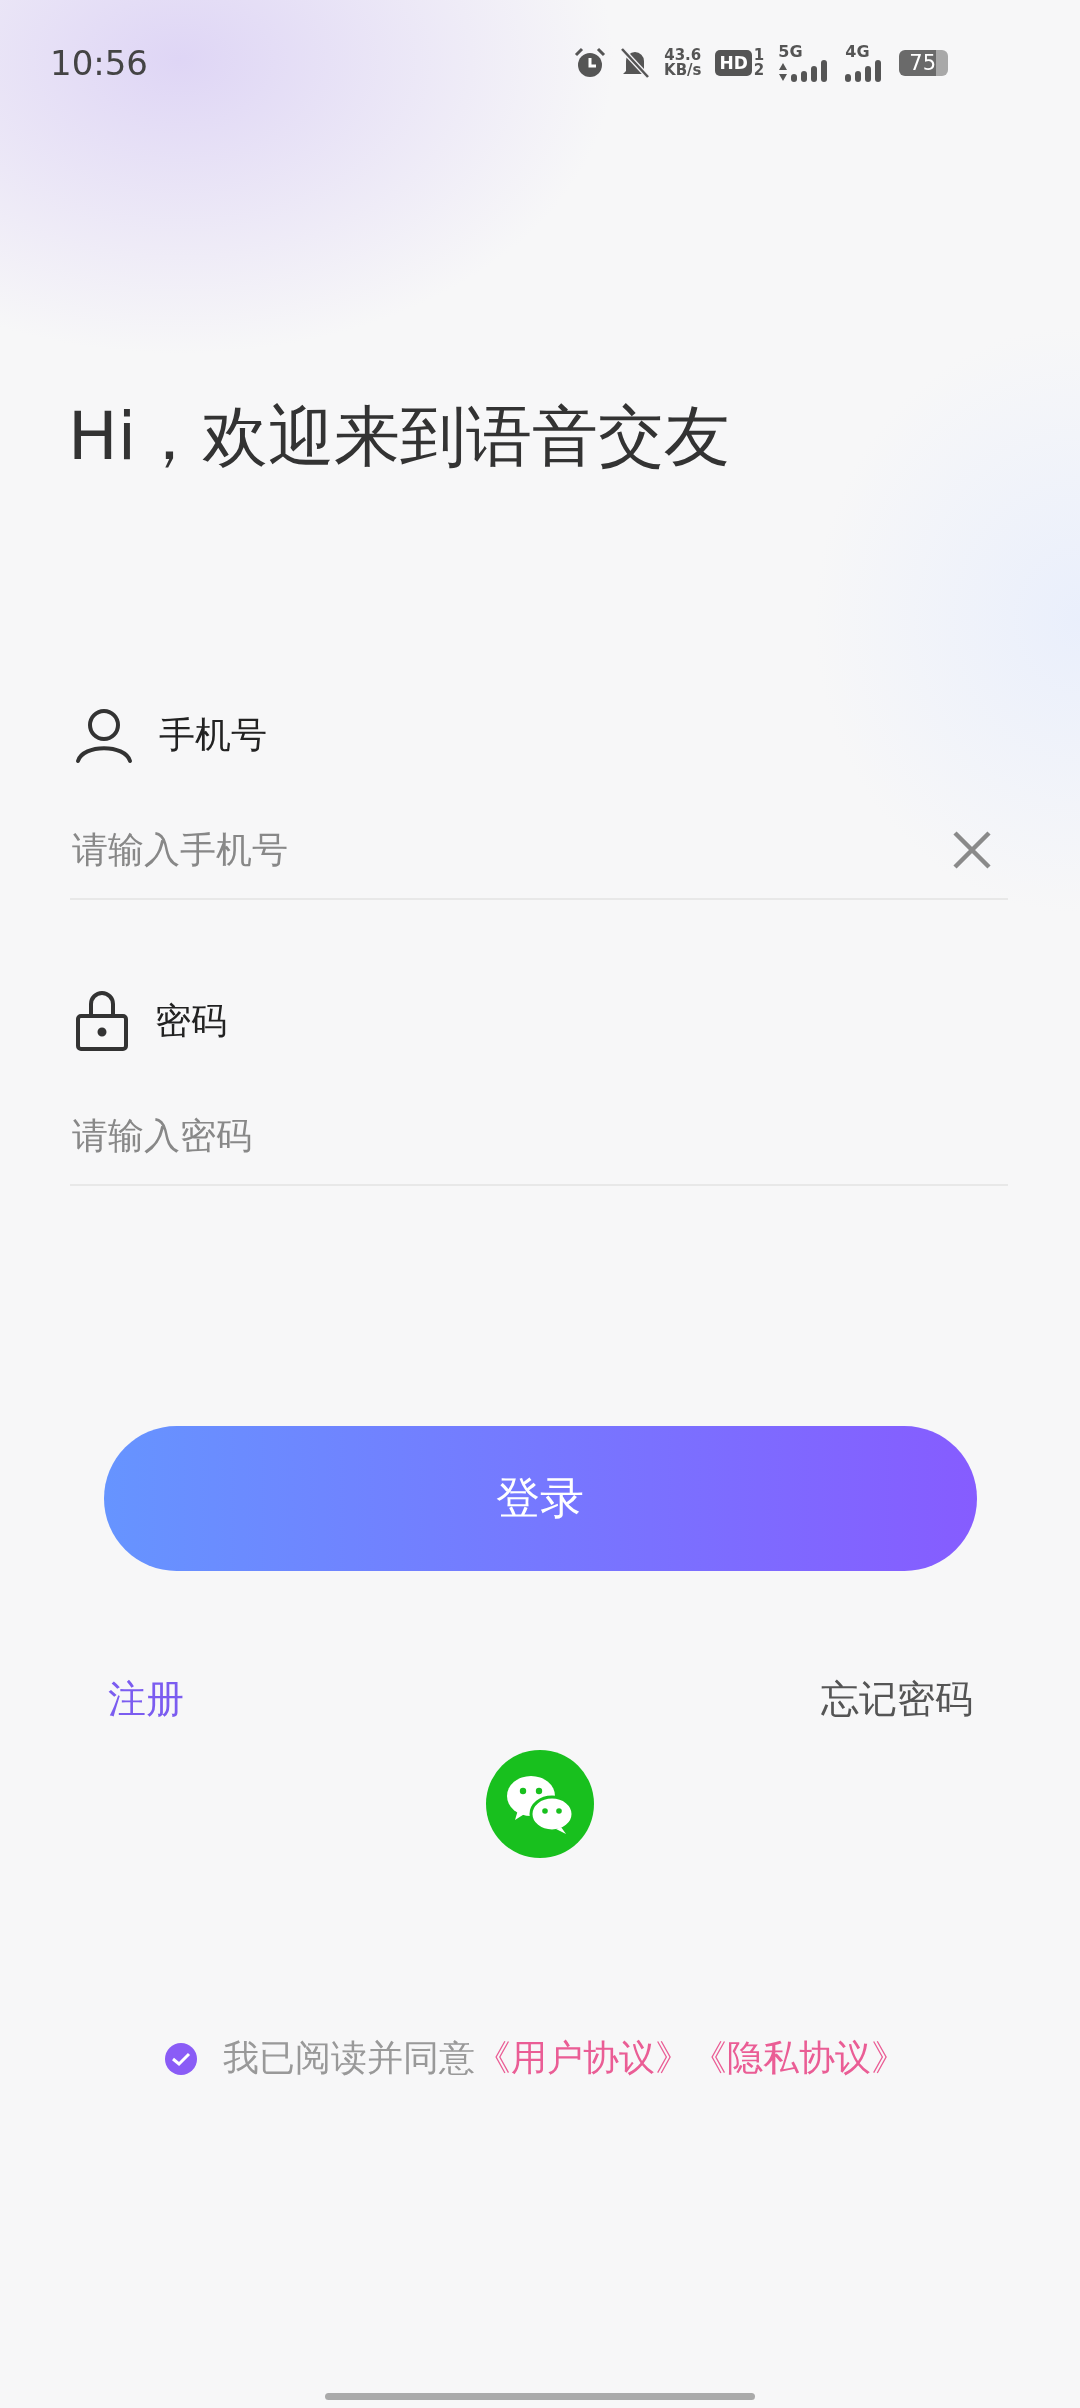 This screenshot has width=1080, height=2408. What do you see at coordinates (104, 735) in the screenshot?
I see `person-icon` at bounding box center [104, 735].